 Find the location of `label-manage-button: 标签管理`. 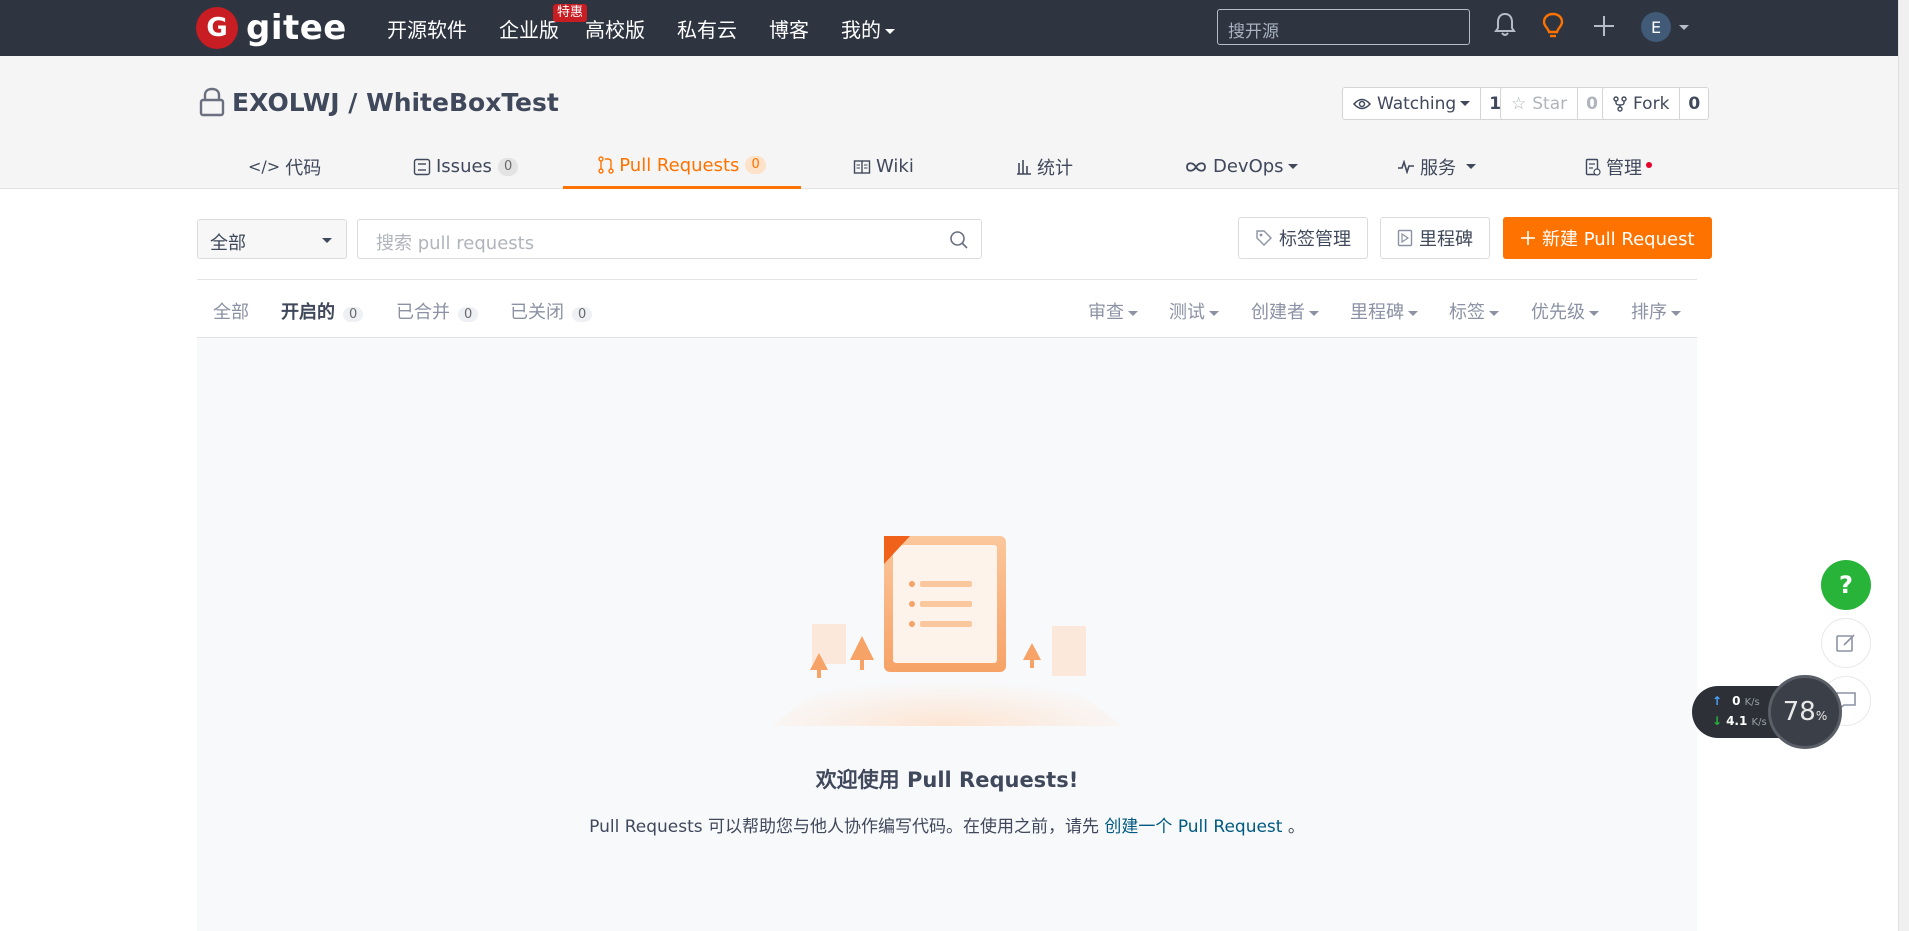

label-manage-button: 标签管理 is located at coordinates (1303, 238).